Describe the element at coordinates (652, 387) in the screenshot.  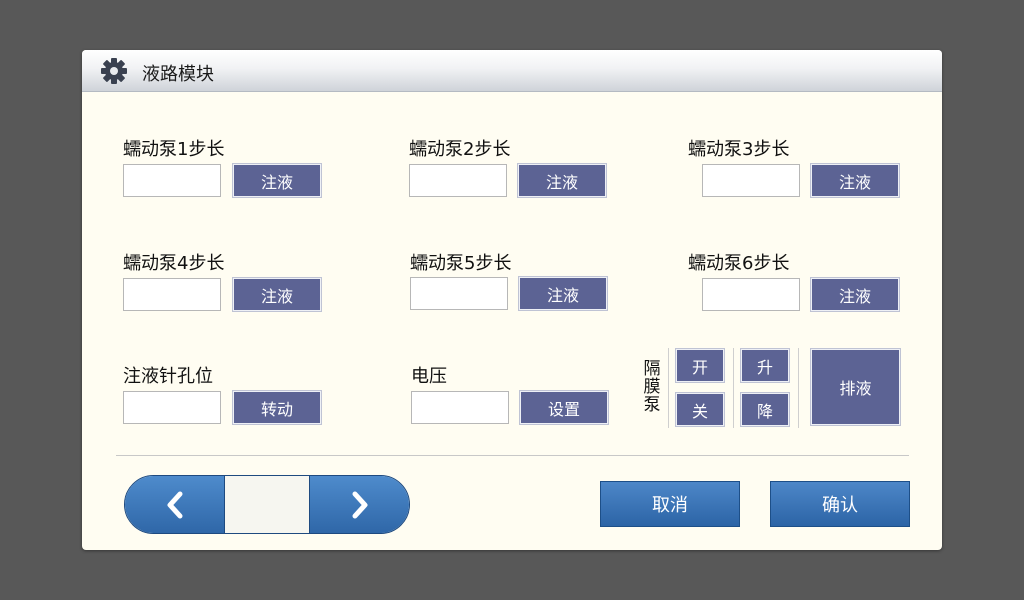
I see `diaphragm-pump-label: 隔膜泵` at that location.